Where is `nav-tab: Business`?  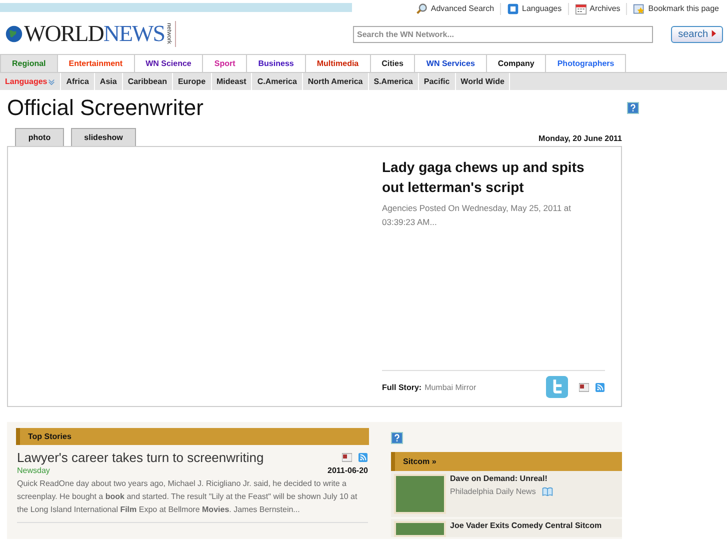 nav-tab: Business is located at coordinates (276, 63).